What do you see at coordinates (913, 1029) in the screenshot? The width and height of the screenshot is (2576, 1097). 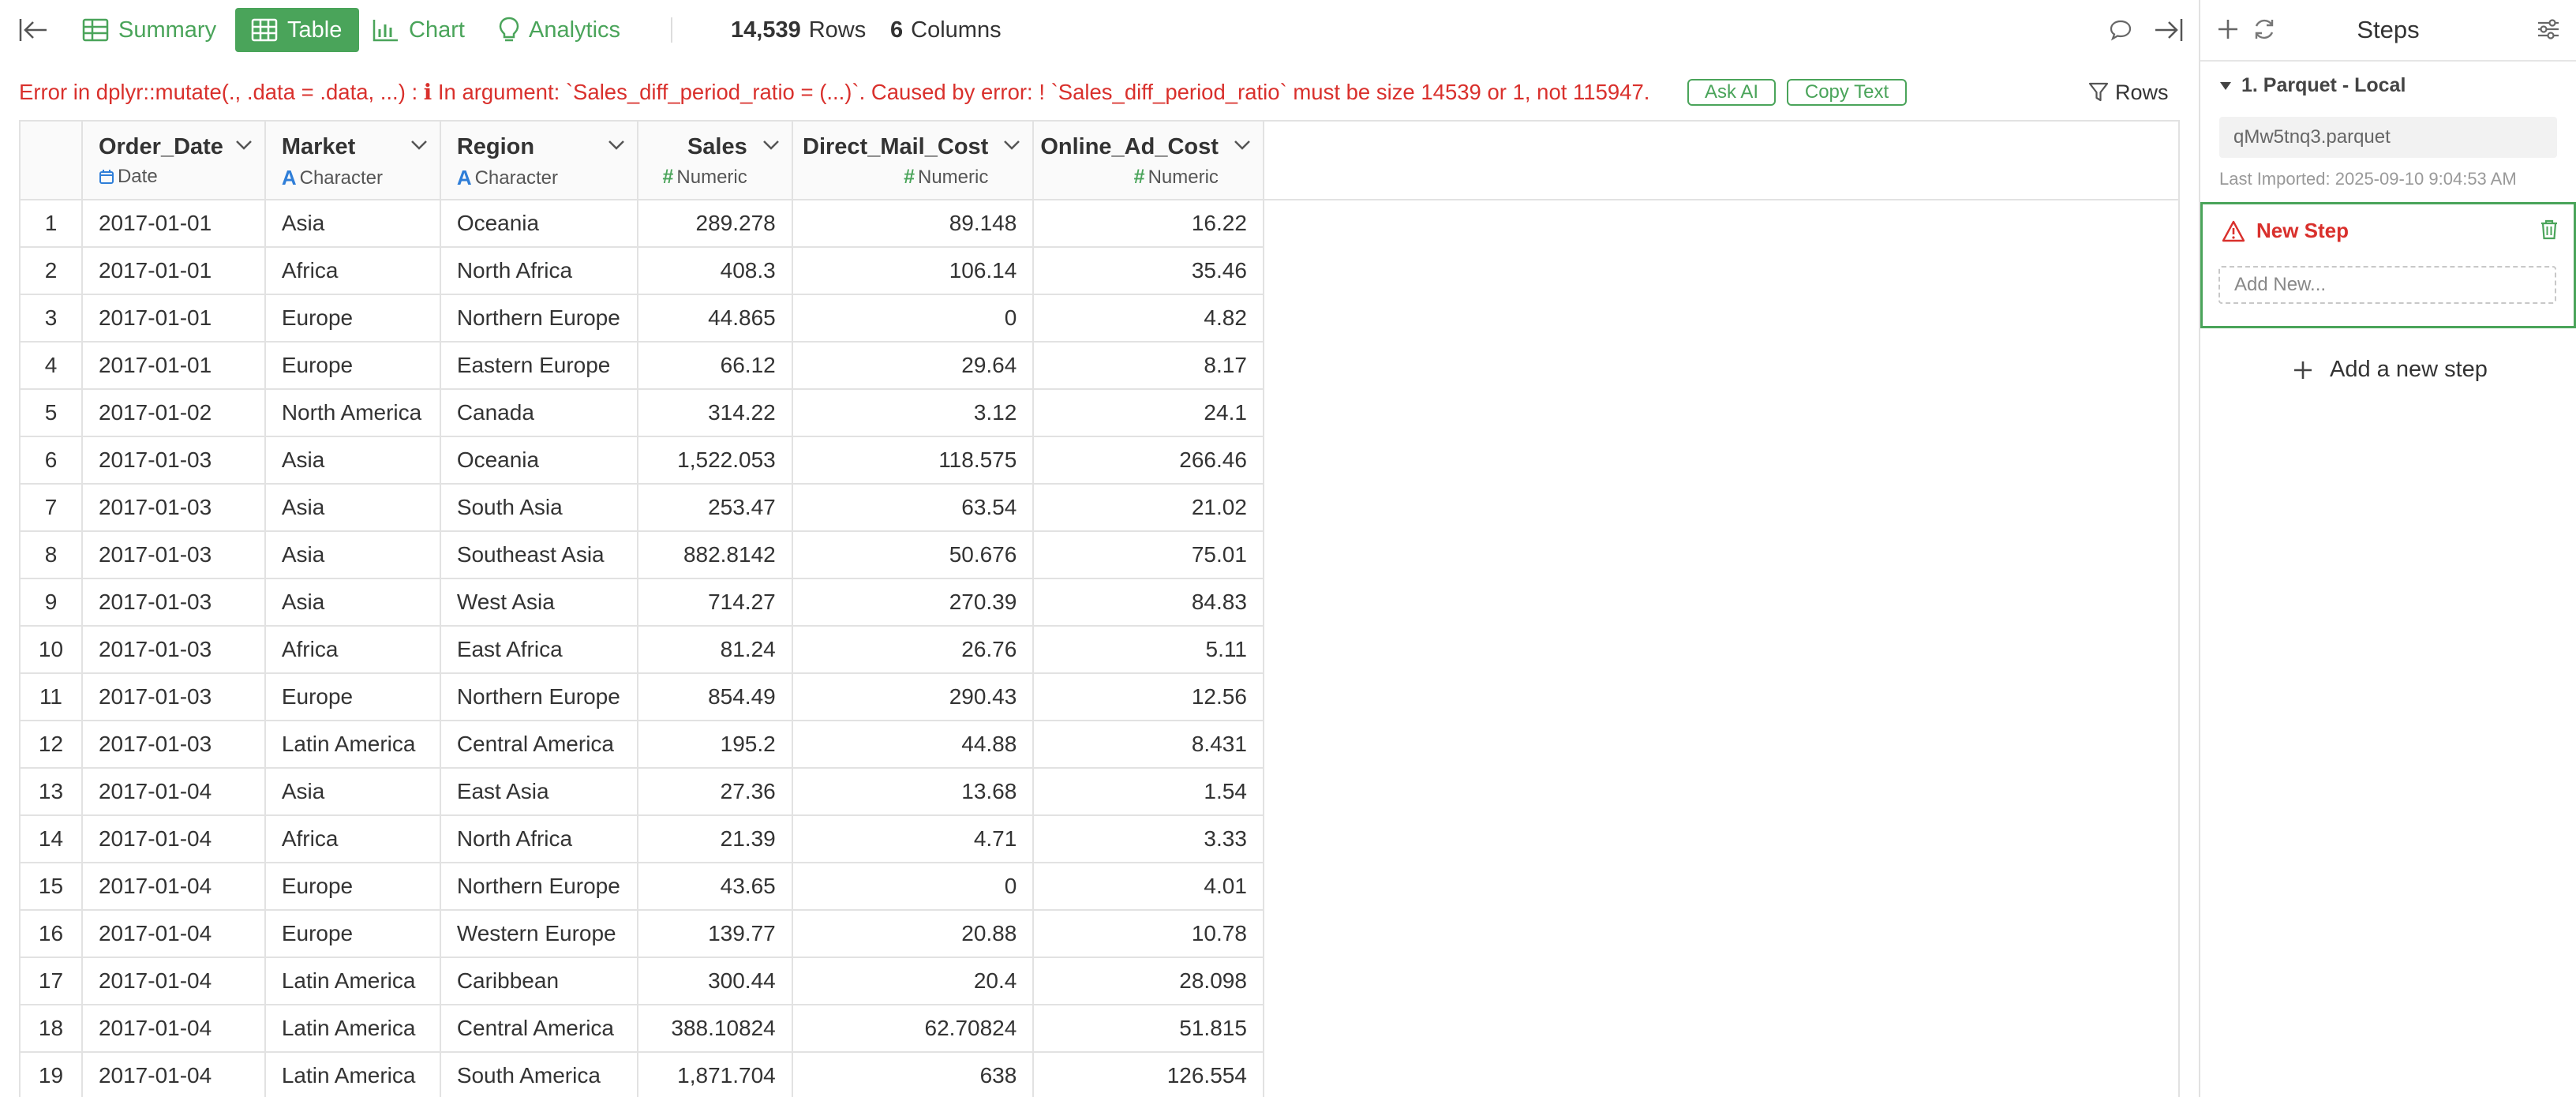 I see `table-cell: 62.70824` at bounding box center [913, 1029].